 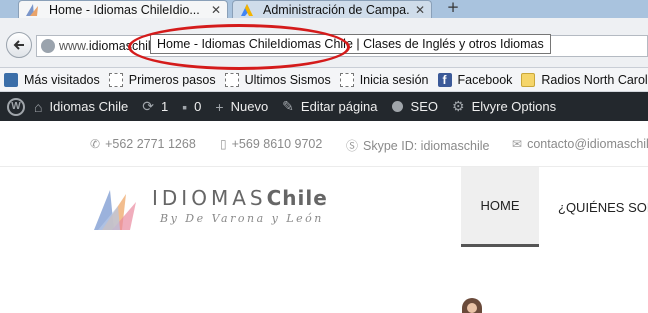 I want to click on back-arrow-icon, so click(x=18, y=45).